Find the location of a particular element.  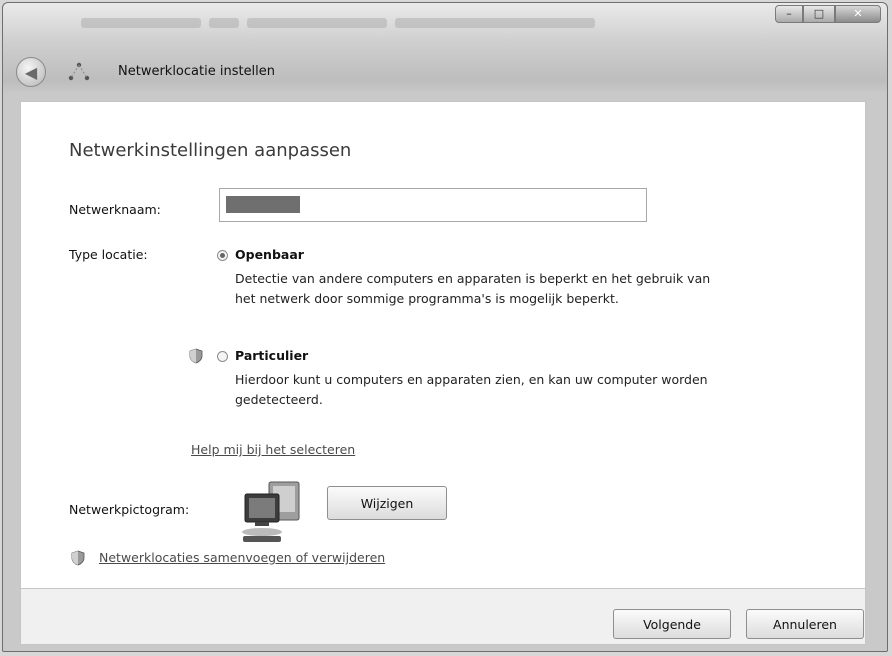

nav-title: Netwerklocatie instellen is located at coordinates (197, 71).